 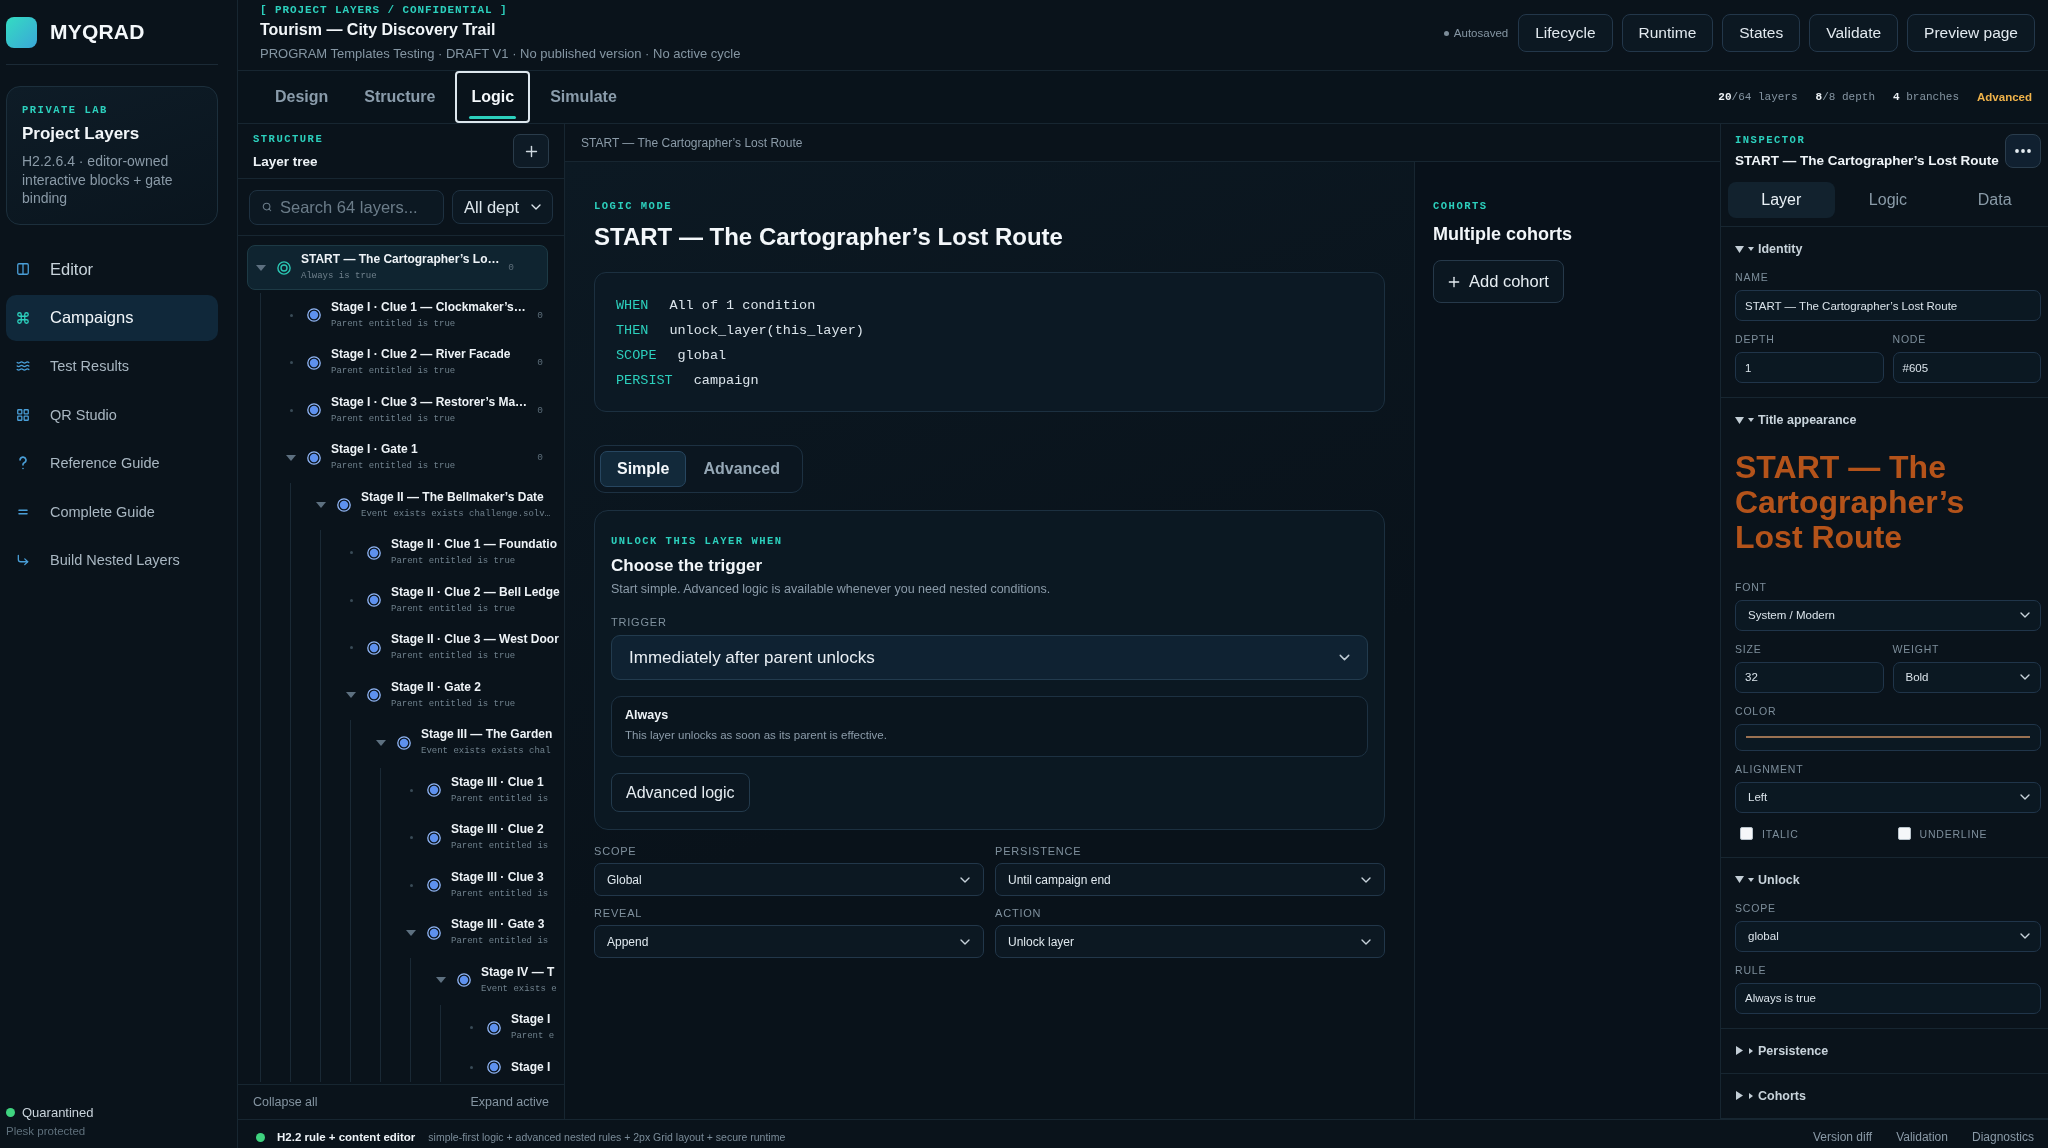 What do you see at coordinates (288, 139) in the screenshot?
I see `eyebrow-label: STRUCTURE` at bounding box center [288, 139].